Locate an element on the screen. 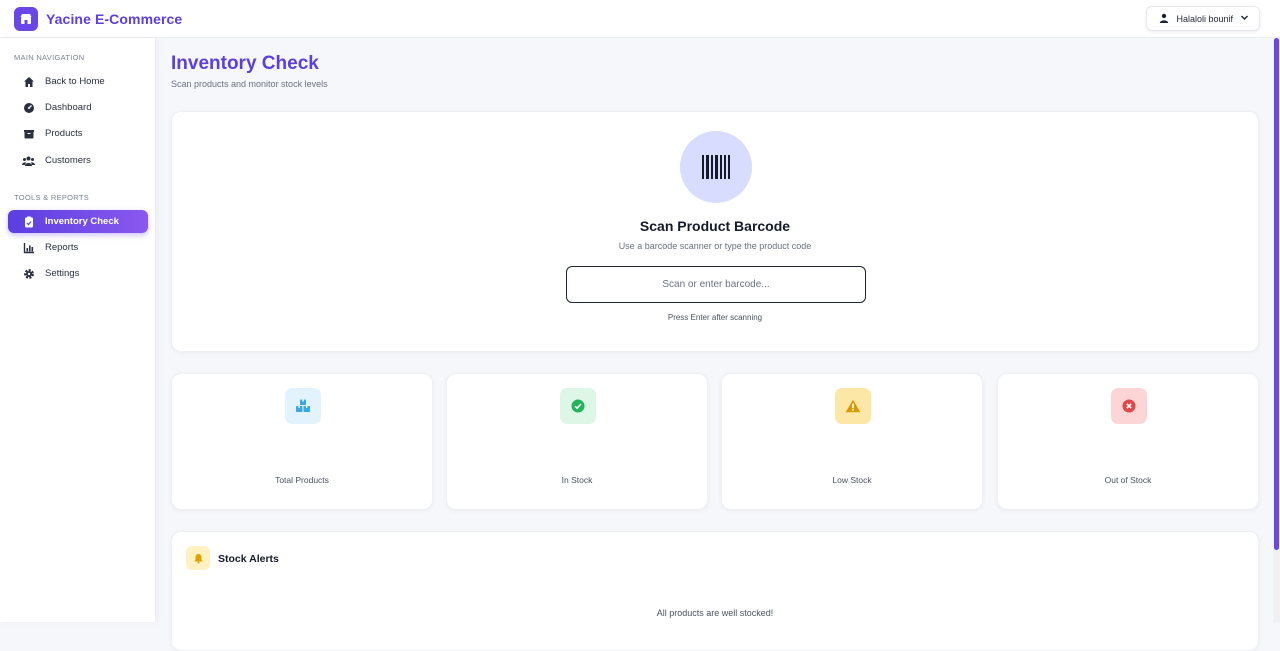 This screenshot has width=1280, height=651. sidebar-item-label: Back to Home is located at coordinates (75, 81).